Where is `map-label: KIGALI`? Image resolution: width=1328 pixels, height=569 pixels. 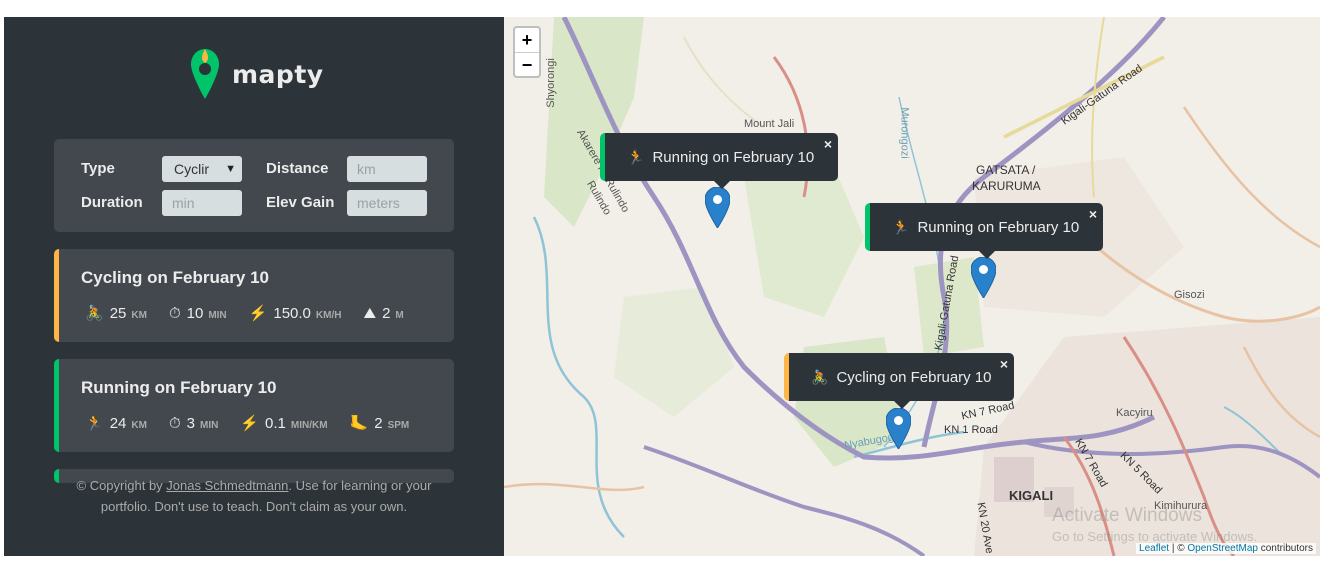
map-label: KIGALI is located at coordinates (1031, 495).